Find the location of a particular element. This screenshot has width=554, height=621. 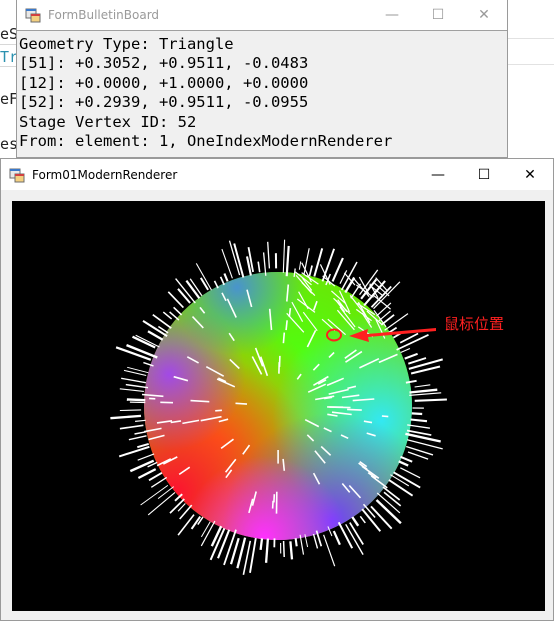

bulletin-caption-buttons: — ☐ ✕ is located at coordinates (438, 15).